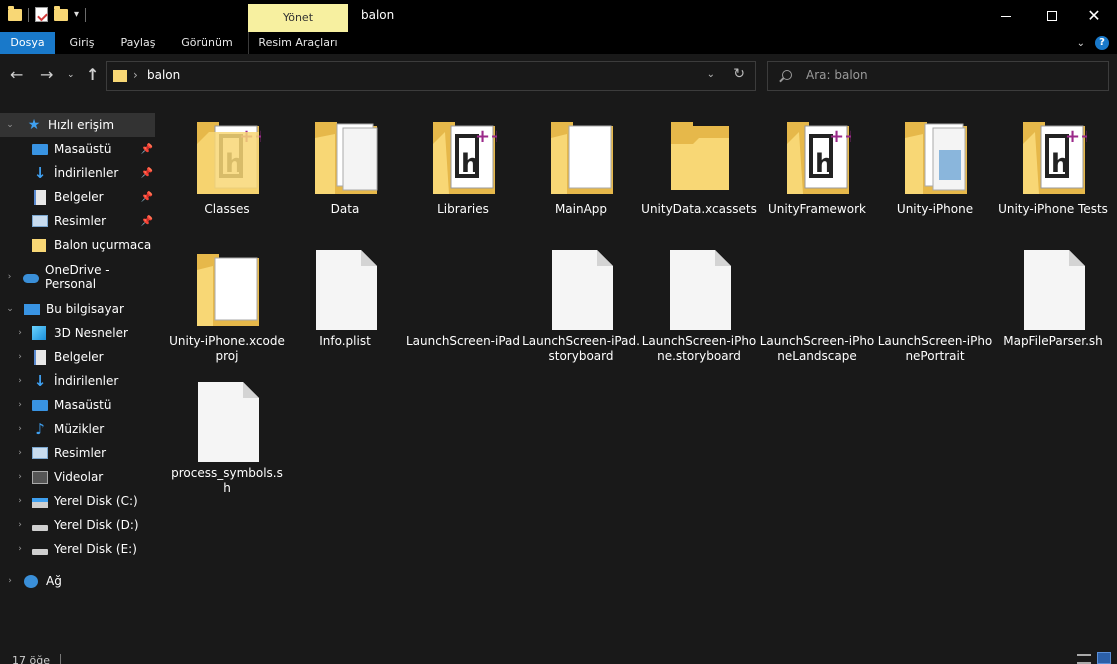 The width and height of the screenshot is (1117, 664). What do you see at coordinates (1084, 659) in the screenshot?
I see `details-view-icon` at bounding box center [1084, 659].